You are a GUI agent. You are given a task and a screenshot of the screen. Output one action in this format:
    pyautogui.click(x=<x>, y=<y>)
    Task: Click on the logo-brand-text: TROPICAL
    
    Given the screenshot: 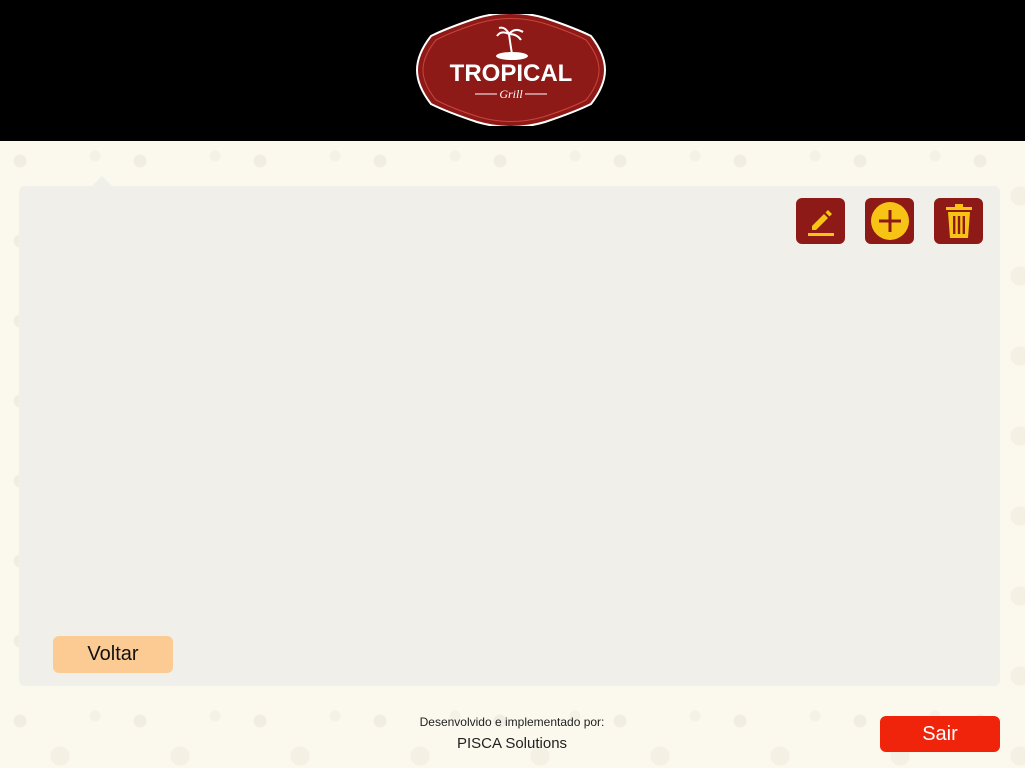 What is the action you would take?
    pyautogui.click(x=511, y=73)
    